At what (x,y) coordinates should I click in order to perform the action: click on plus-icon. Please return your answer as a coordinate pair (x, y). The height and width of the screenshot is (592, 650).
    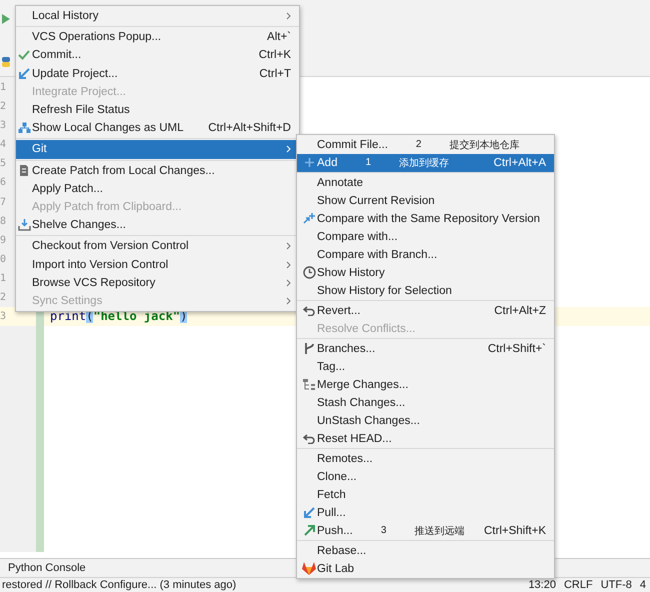
    Looking at the image, I should click on (309, 162).